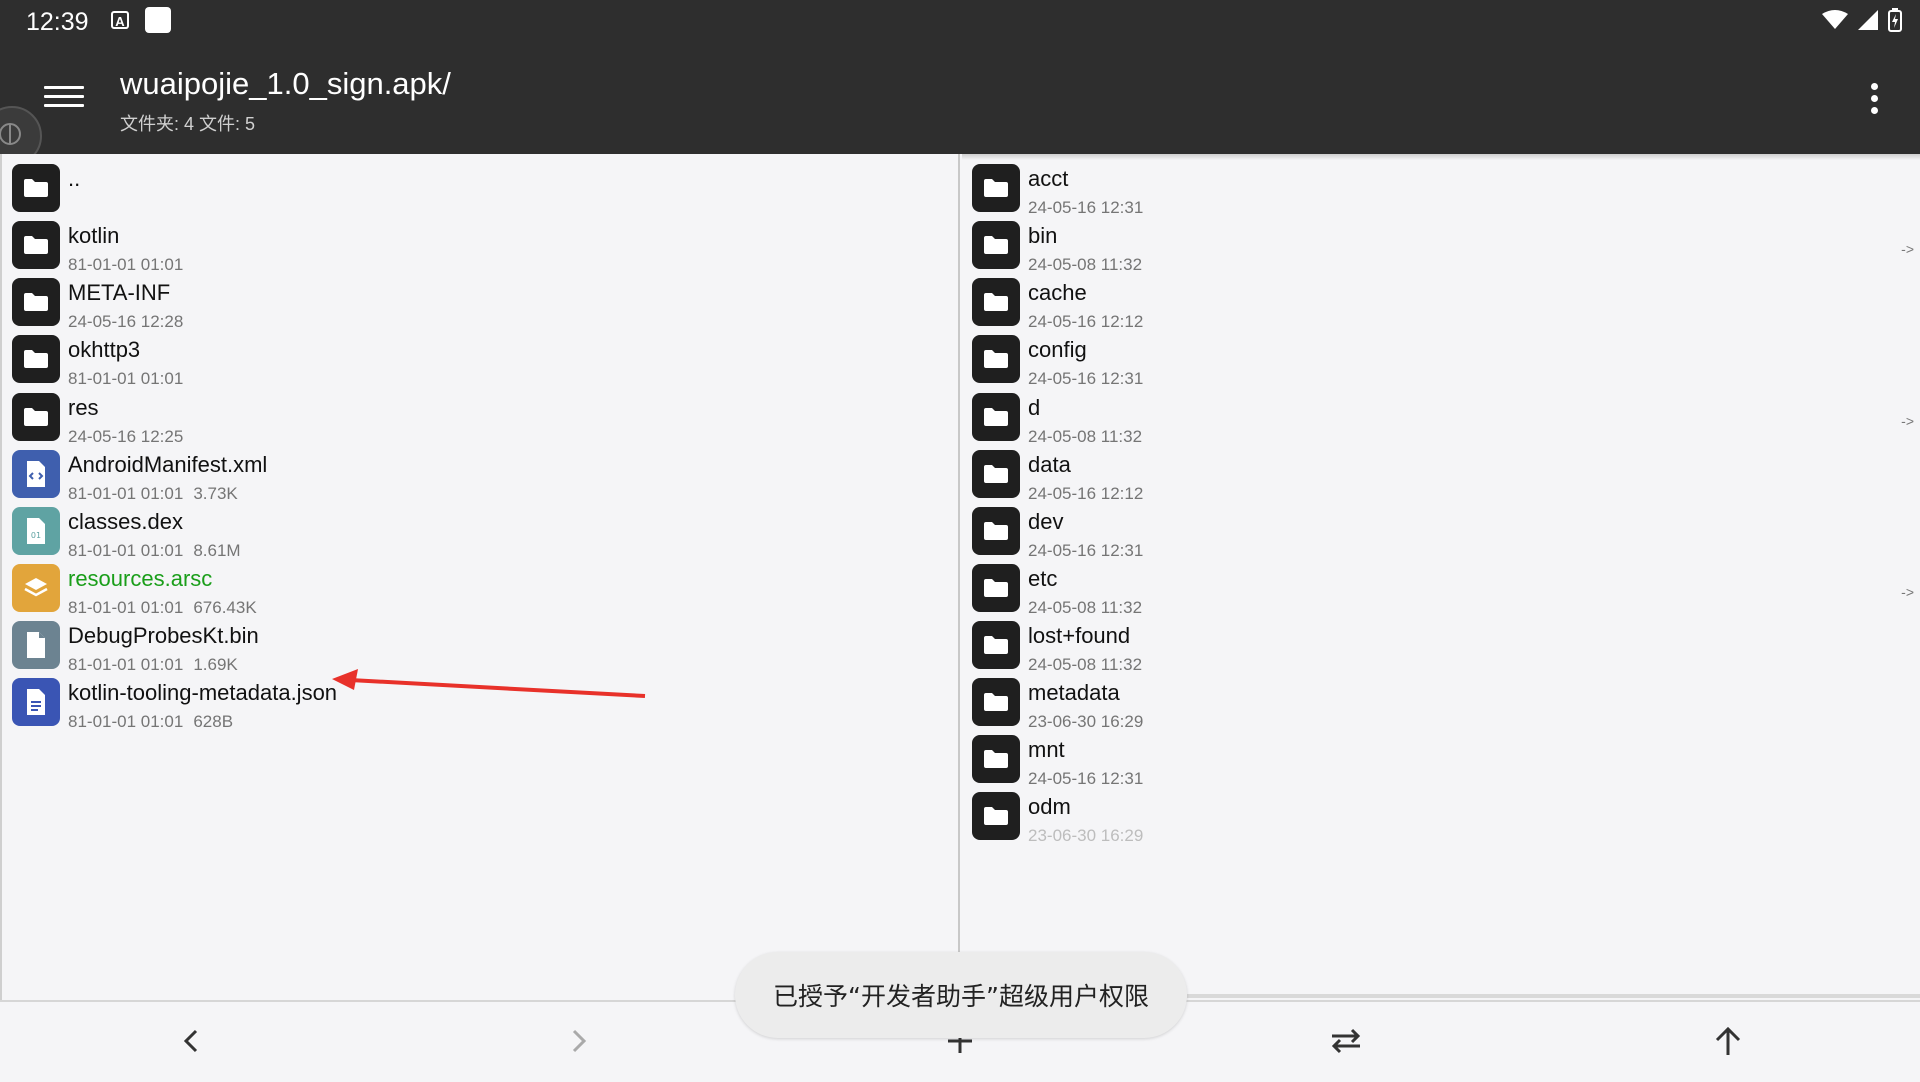  What do you see at coordinates (578, 1041) in the screenshot?
I see `forward-icon` at bounding box center [578, 1041].